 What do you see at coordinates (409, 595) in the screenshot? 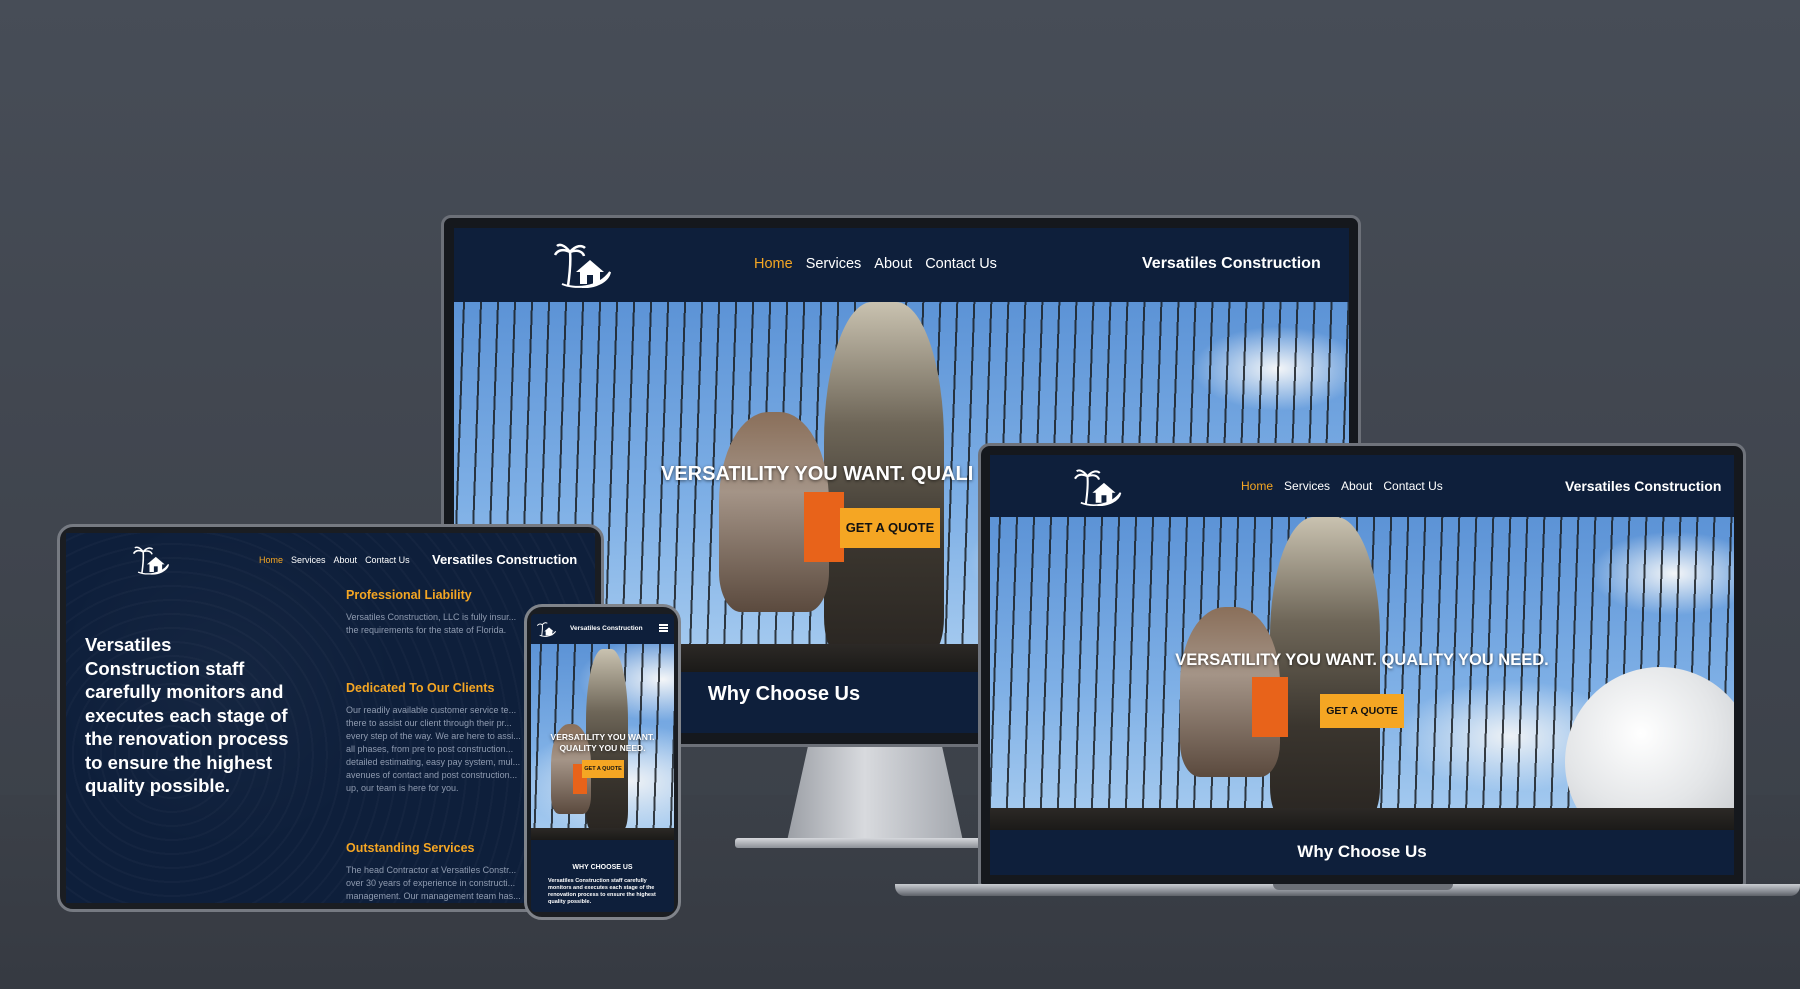
I see `feature-title: Professional Liability` at bounding box center [409, 595].